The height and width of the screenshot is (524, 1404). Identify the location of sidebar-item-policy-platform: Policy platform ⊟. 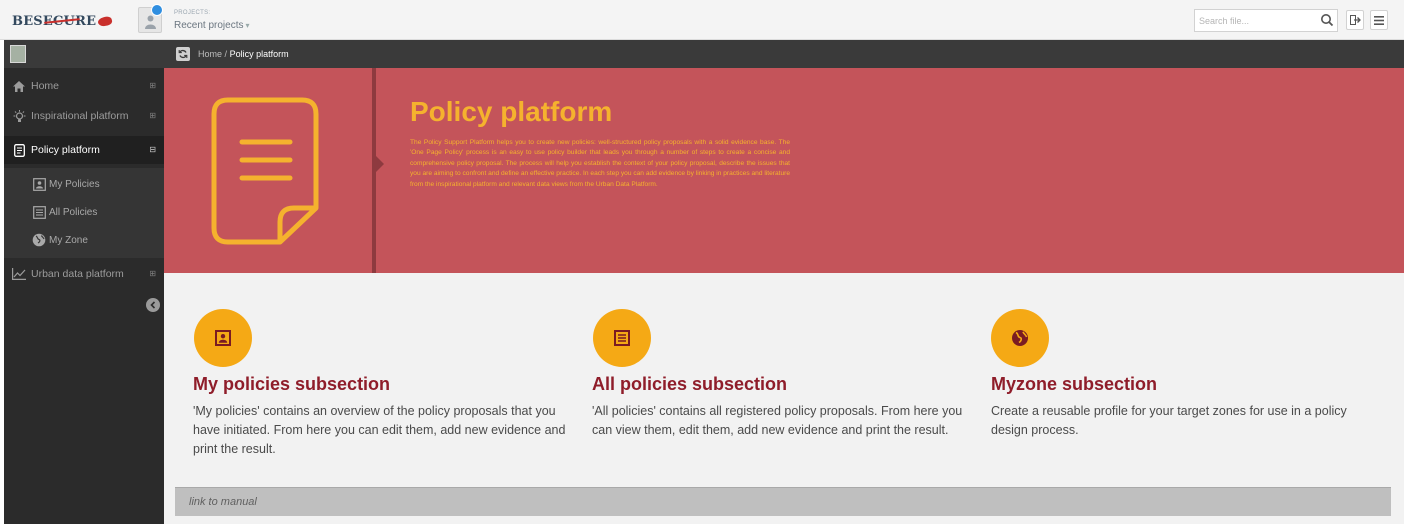
(84, 150).